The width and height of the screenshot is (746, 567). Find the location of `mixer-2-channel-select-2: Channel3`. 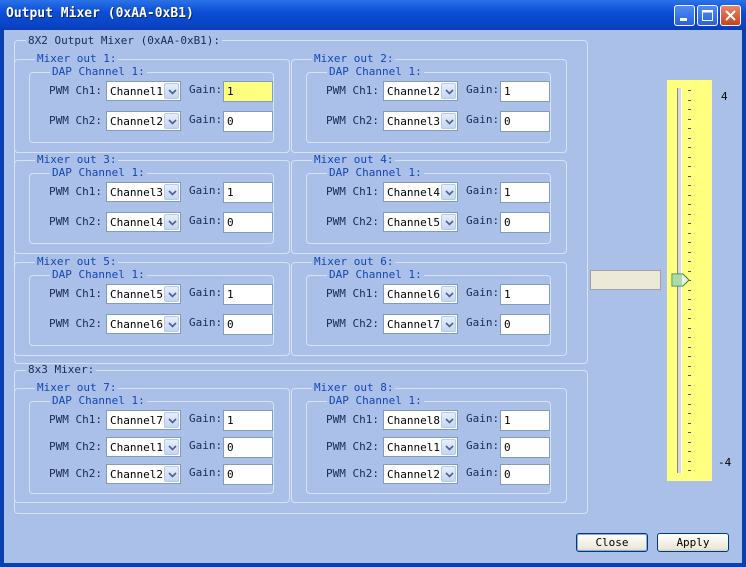

mixer-2-channel-select-2: Channel3 is located at coordinates (420, 121).